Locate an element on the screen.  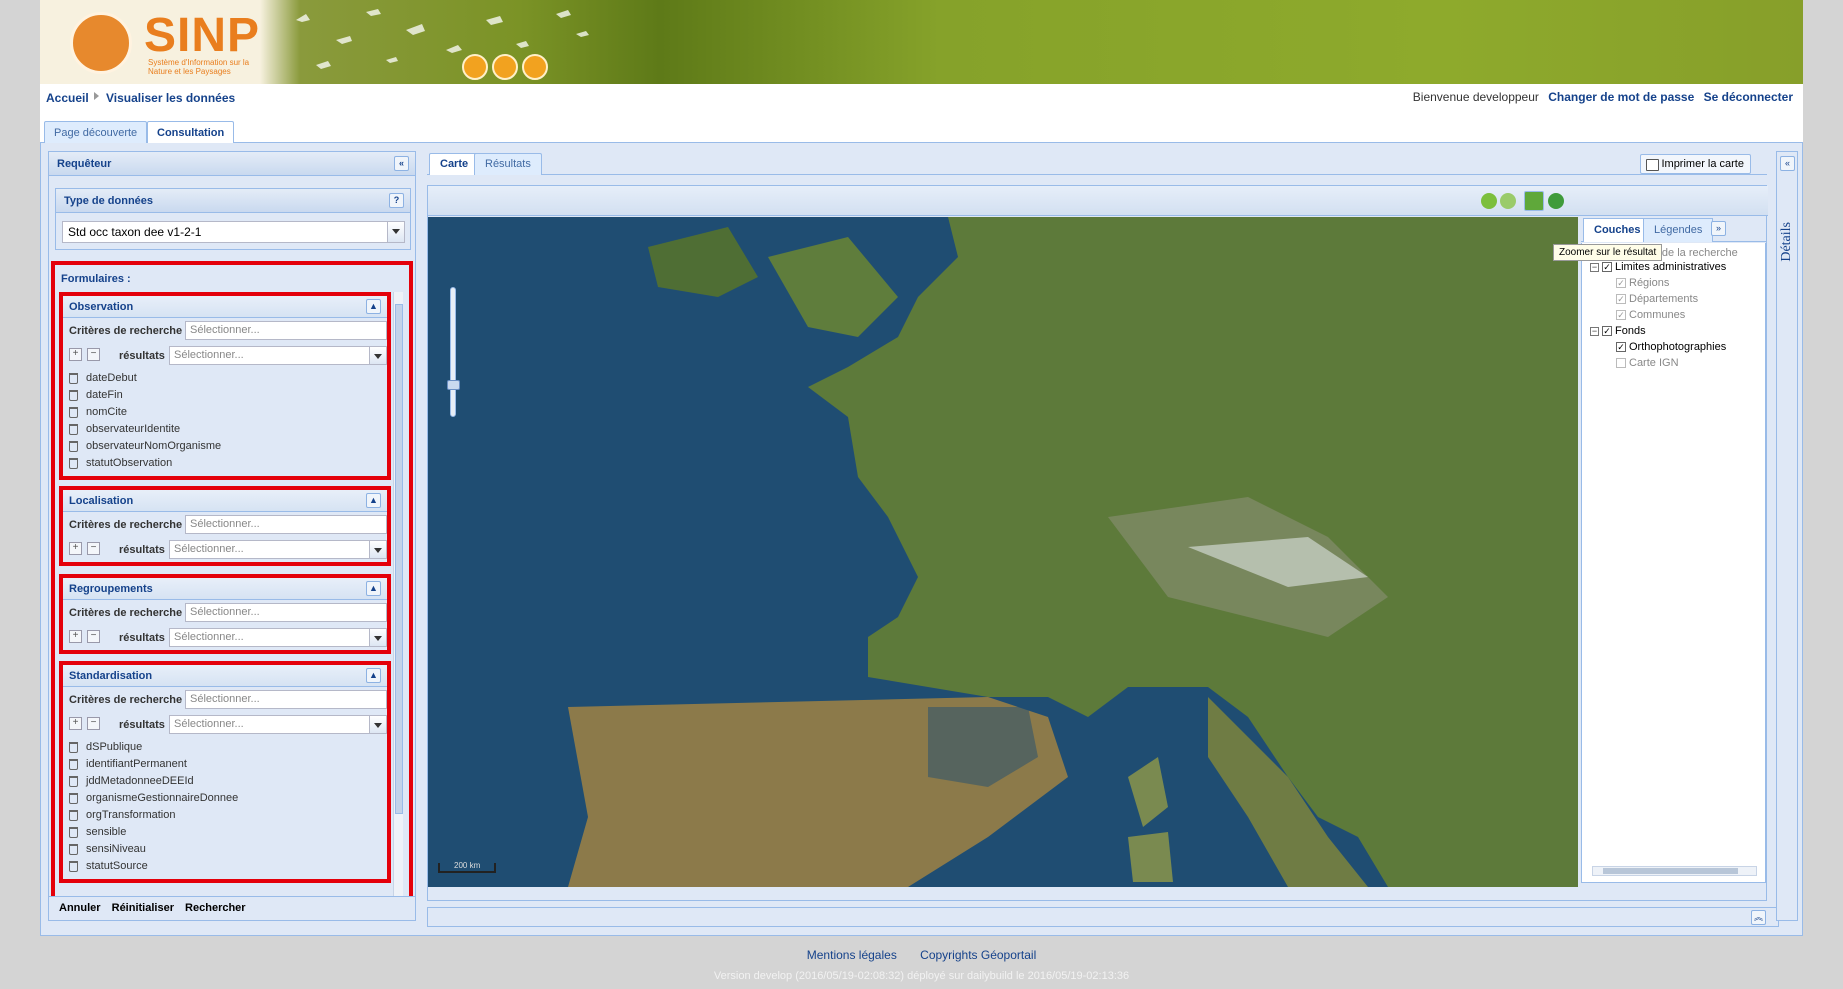
collapse-right-icon: » is located at coordinates (1718, 228).